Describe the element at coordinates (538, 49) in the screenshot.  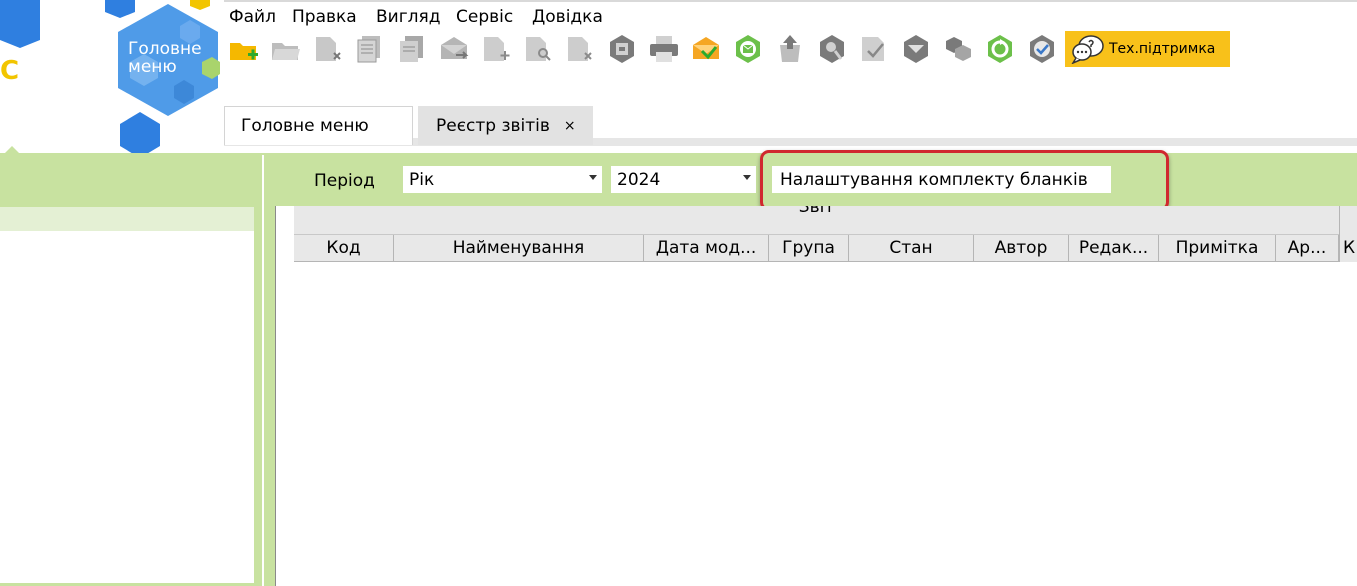
I see `search-doc-icon` at that location.